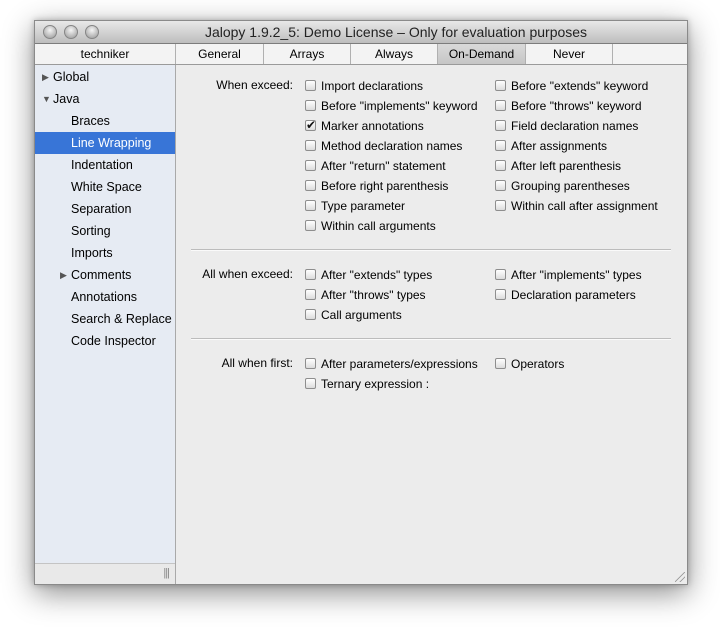 The image size is (720, 633). What do you see at coordinates (529, 364) in the screenshot?
I see `checkbox-operators: Operators` at bounding box center [529, 364].